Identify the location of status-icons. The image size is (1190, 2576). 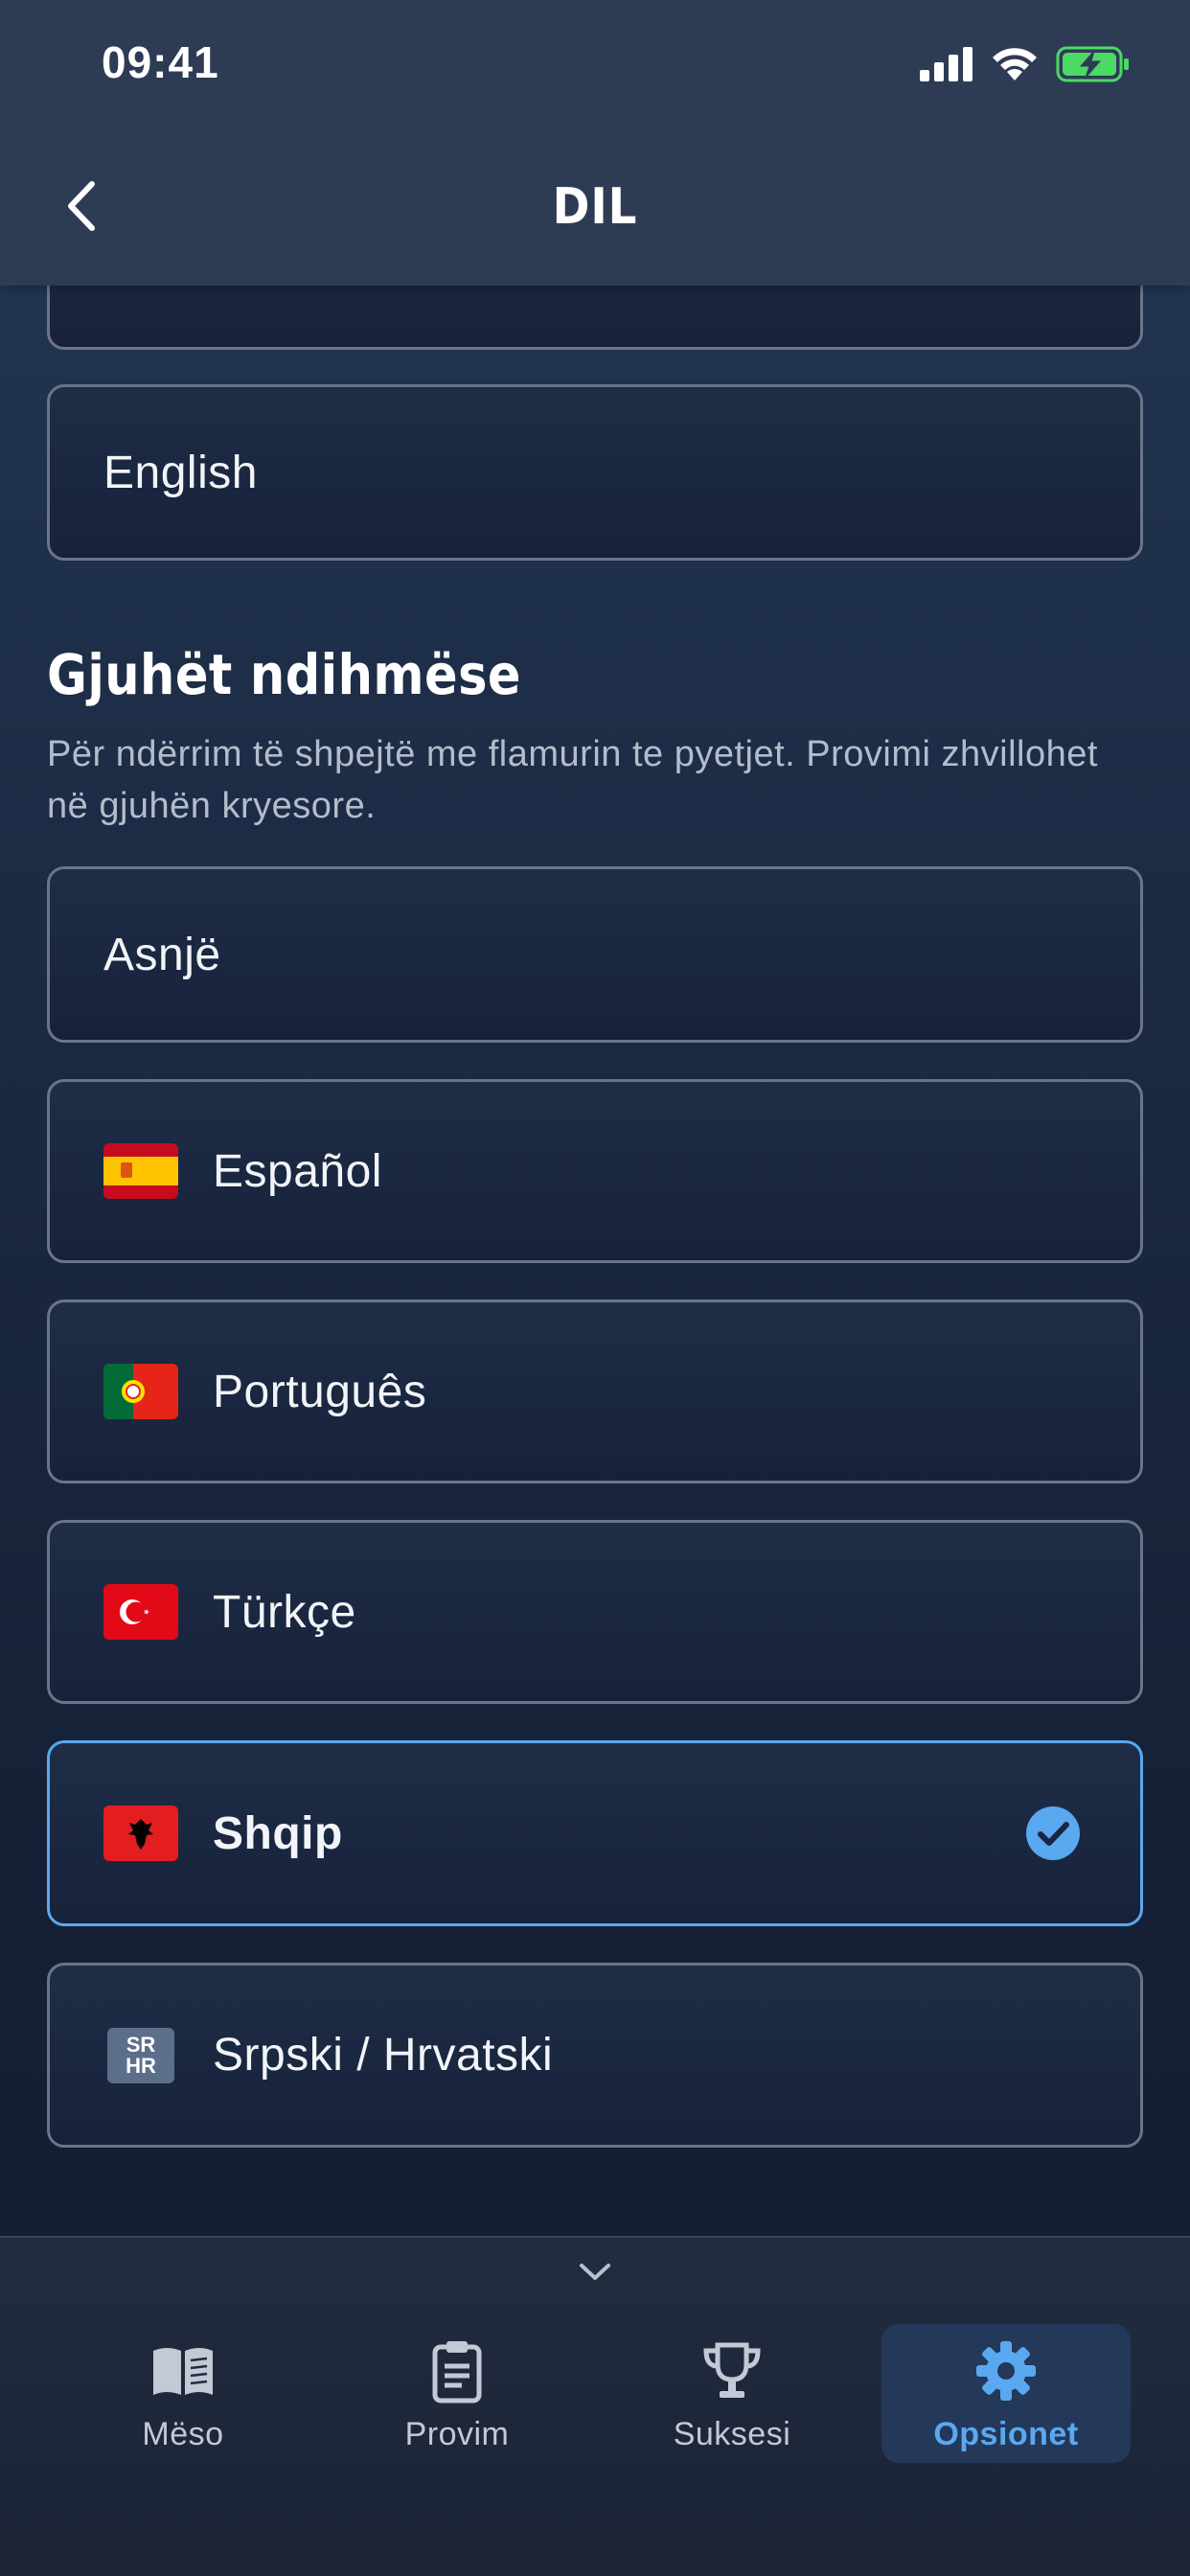
(1026, 64).